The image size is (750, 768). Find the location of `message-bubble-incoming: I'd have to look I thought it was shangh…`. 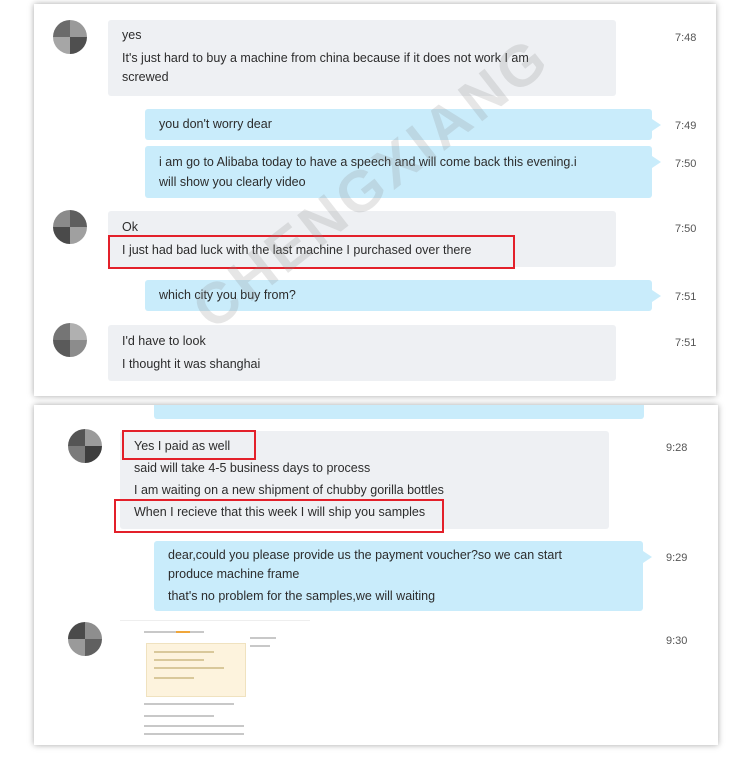

message-bubble-incoming: I'd have to look I thought it was shangh… is located at coordinates (362, 353).